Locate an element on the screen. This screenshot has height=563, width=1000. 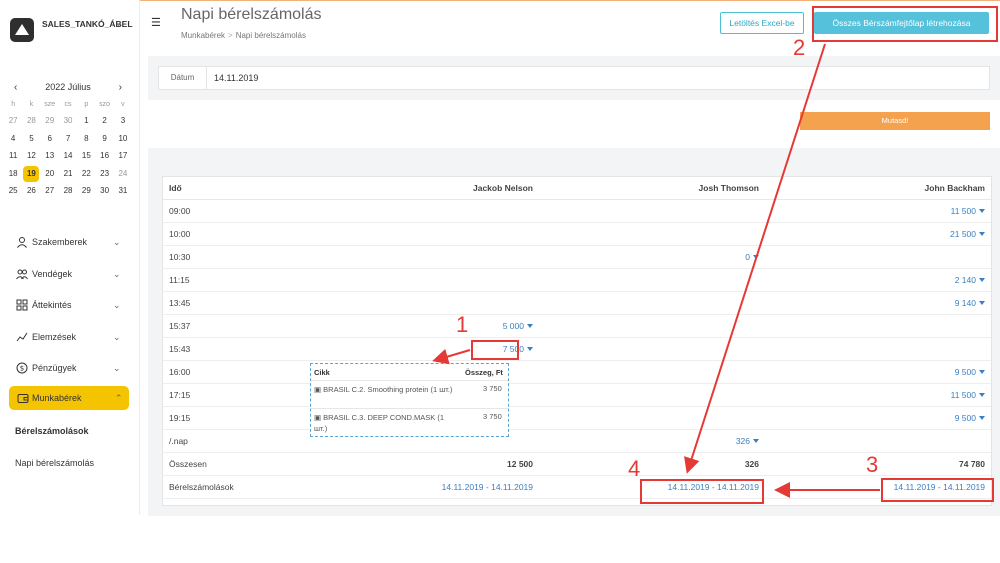
calendar-day: 2 is located at coordinates (104, 121).